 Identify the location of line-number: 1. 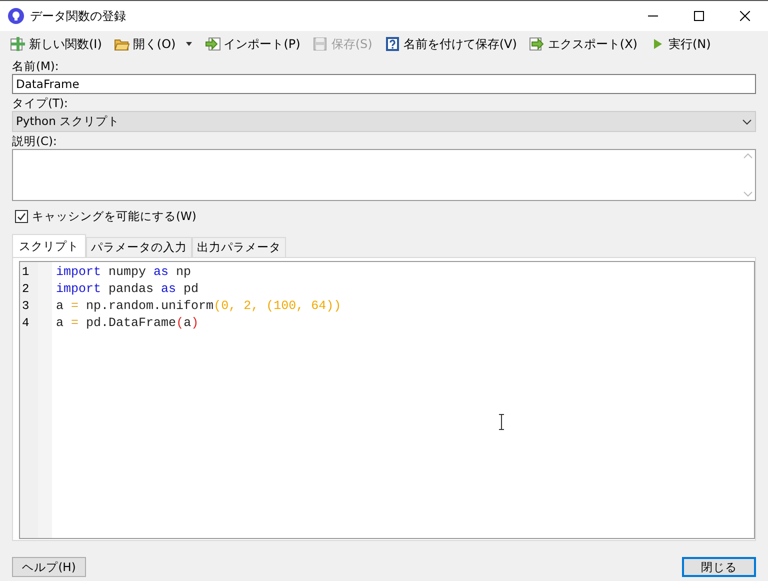
(25, 272).